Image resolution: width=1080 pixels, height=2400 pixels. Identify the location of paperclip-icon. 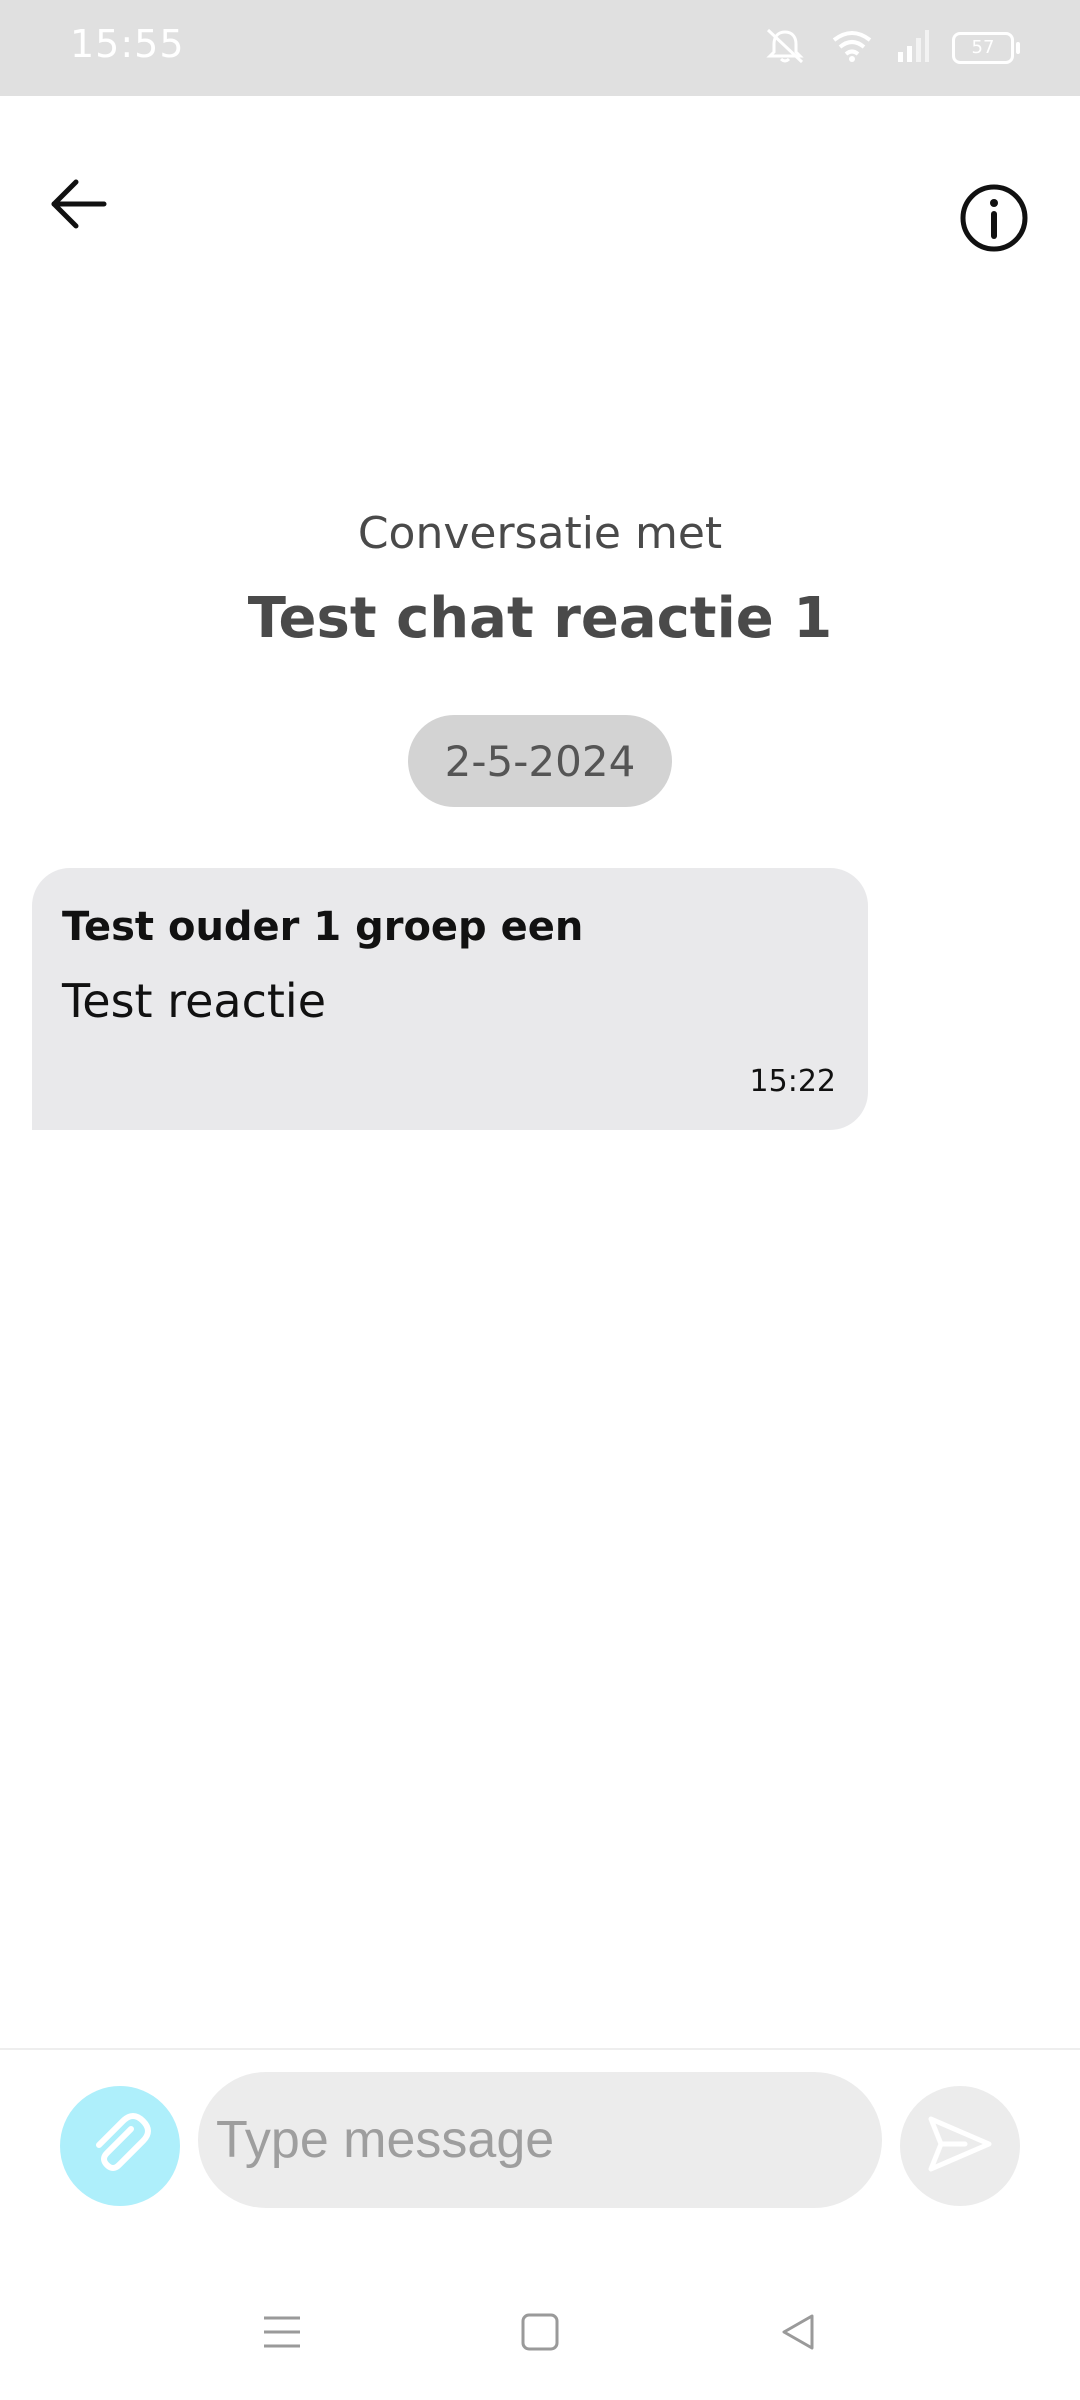
(120, 2146).